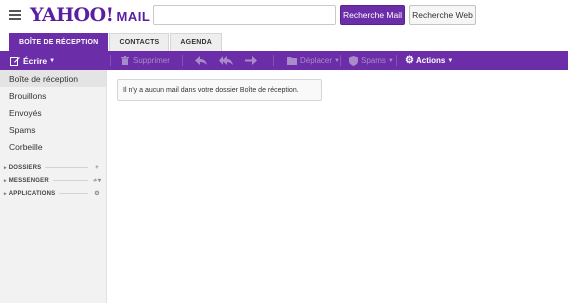 This screenshot has width=568, height=303. Describe the element at coordinates (28, 180) in the screenshot. I see `section-label: MESSENGER` at that location.